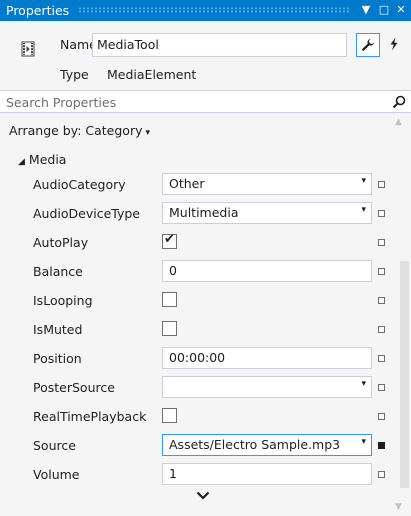 This screenshot has height=516, width=411. What do you see at coordinates (219, 45) in the screenshot?
I see `element-name-input: MediaTool` at bounding box center [219, 45].